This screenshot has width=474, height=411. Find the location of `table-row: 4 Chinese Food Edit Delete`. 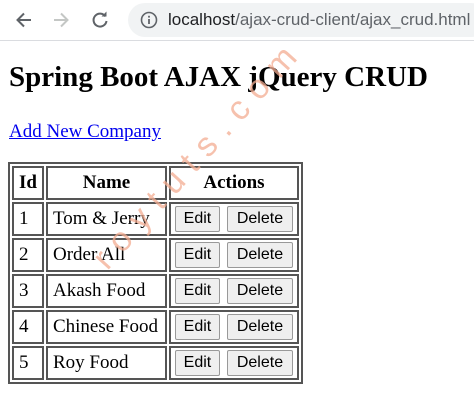

table-row: 4 Chinese Food Edit Delete is located at coordinates (155, 327).